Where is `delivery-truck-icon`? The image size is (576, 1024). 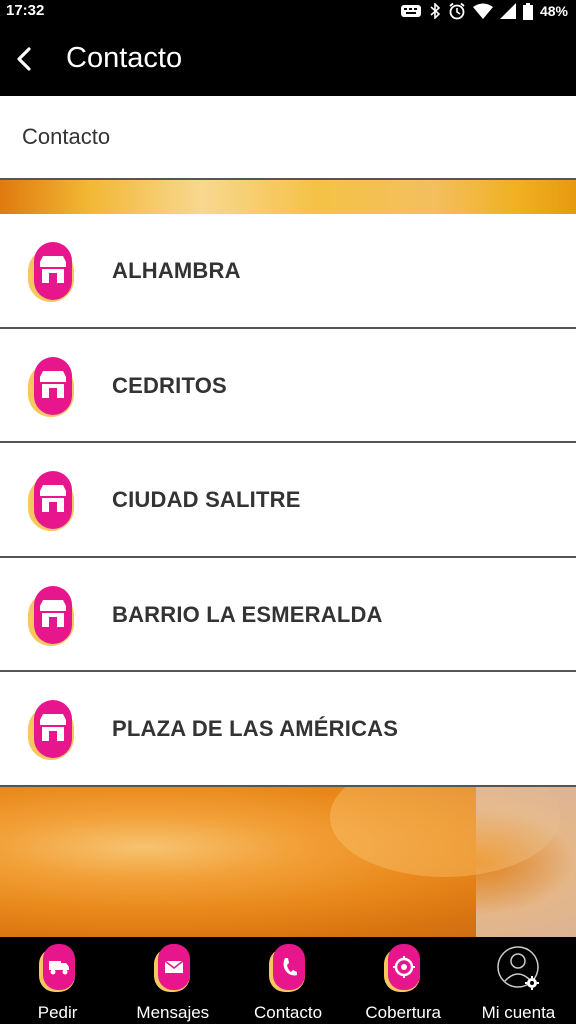
delivery-truck-icon is located at coordinates (56, 968).